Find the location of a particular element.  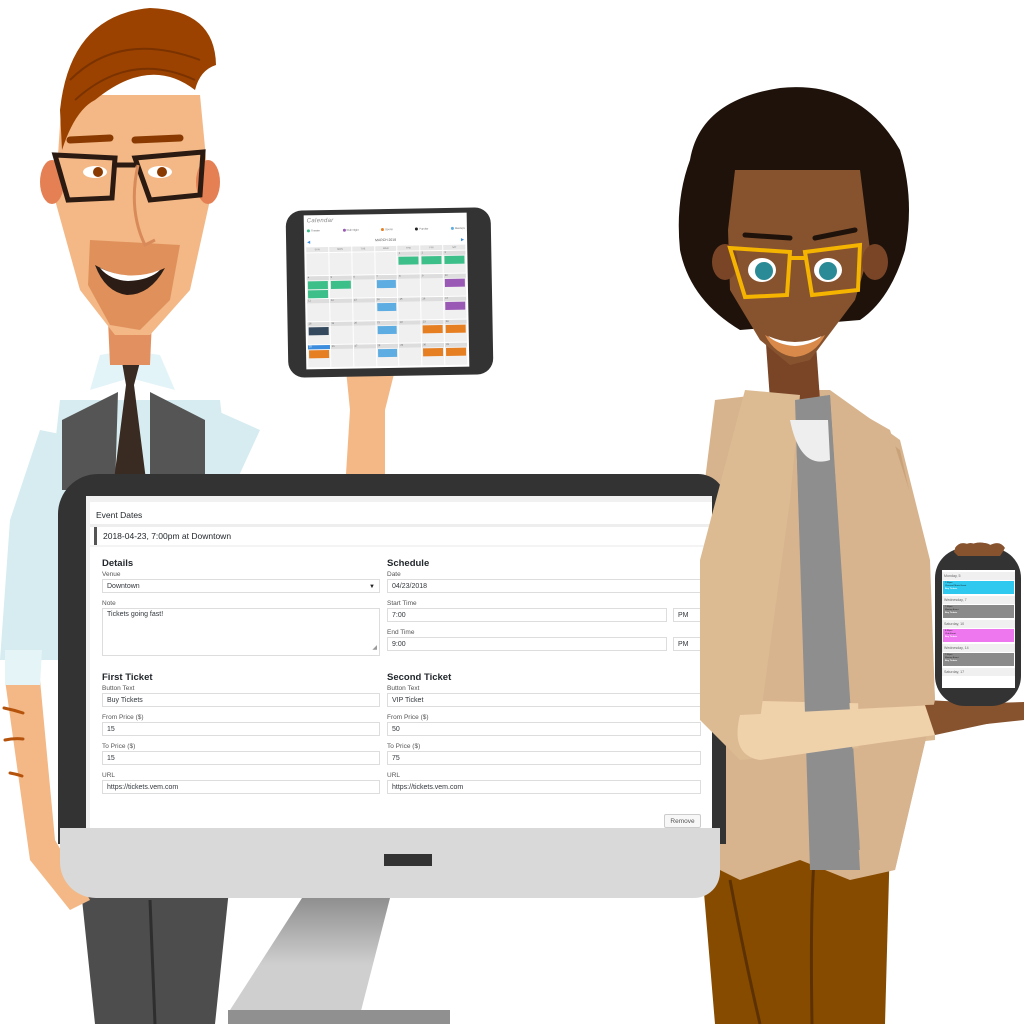

legend-item: Meetups is located at coordinates (457, 228).